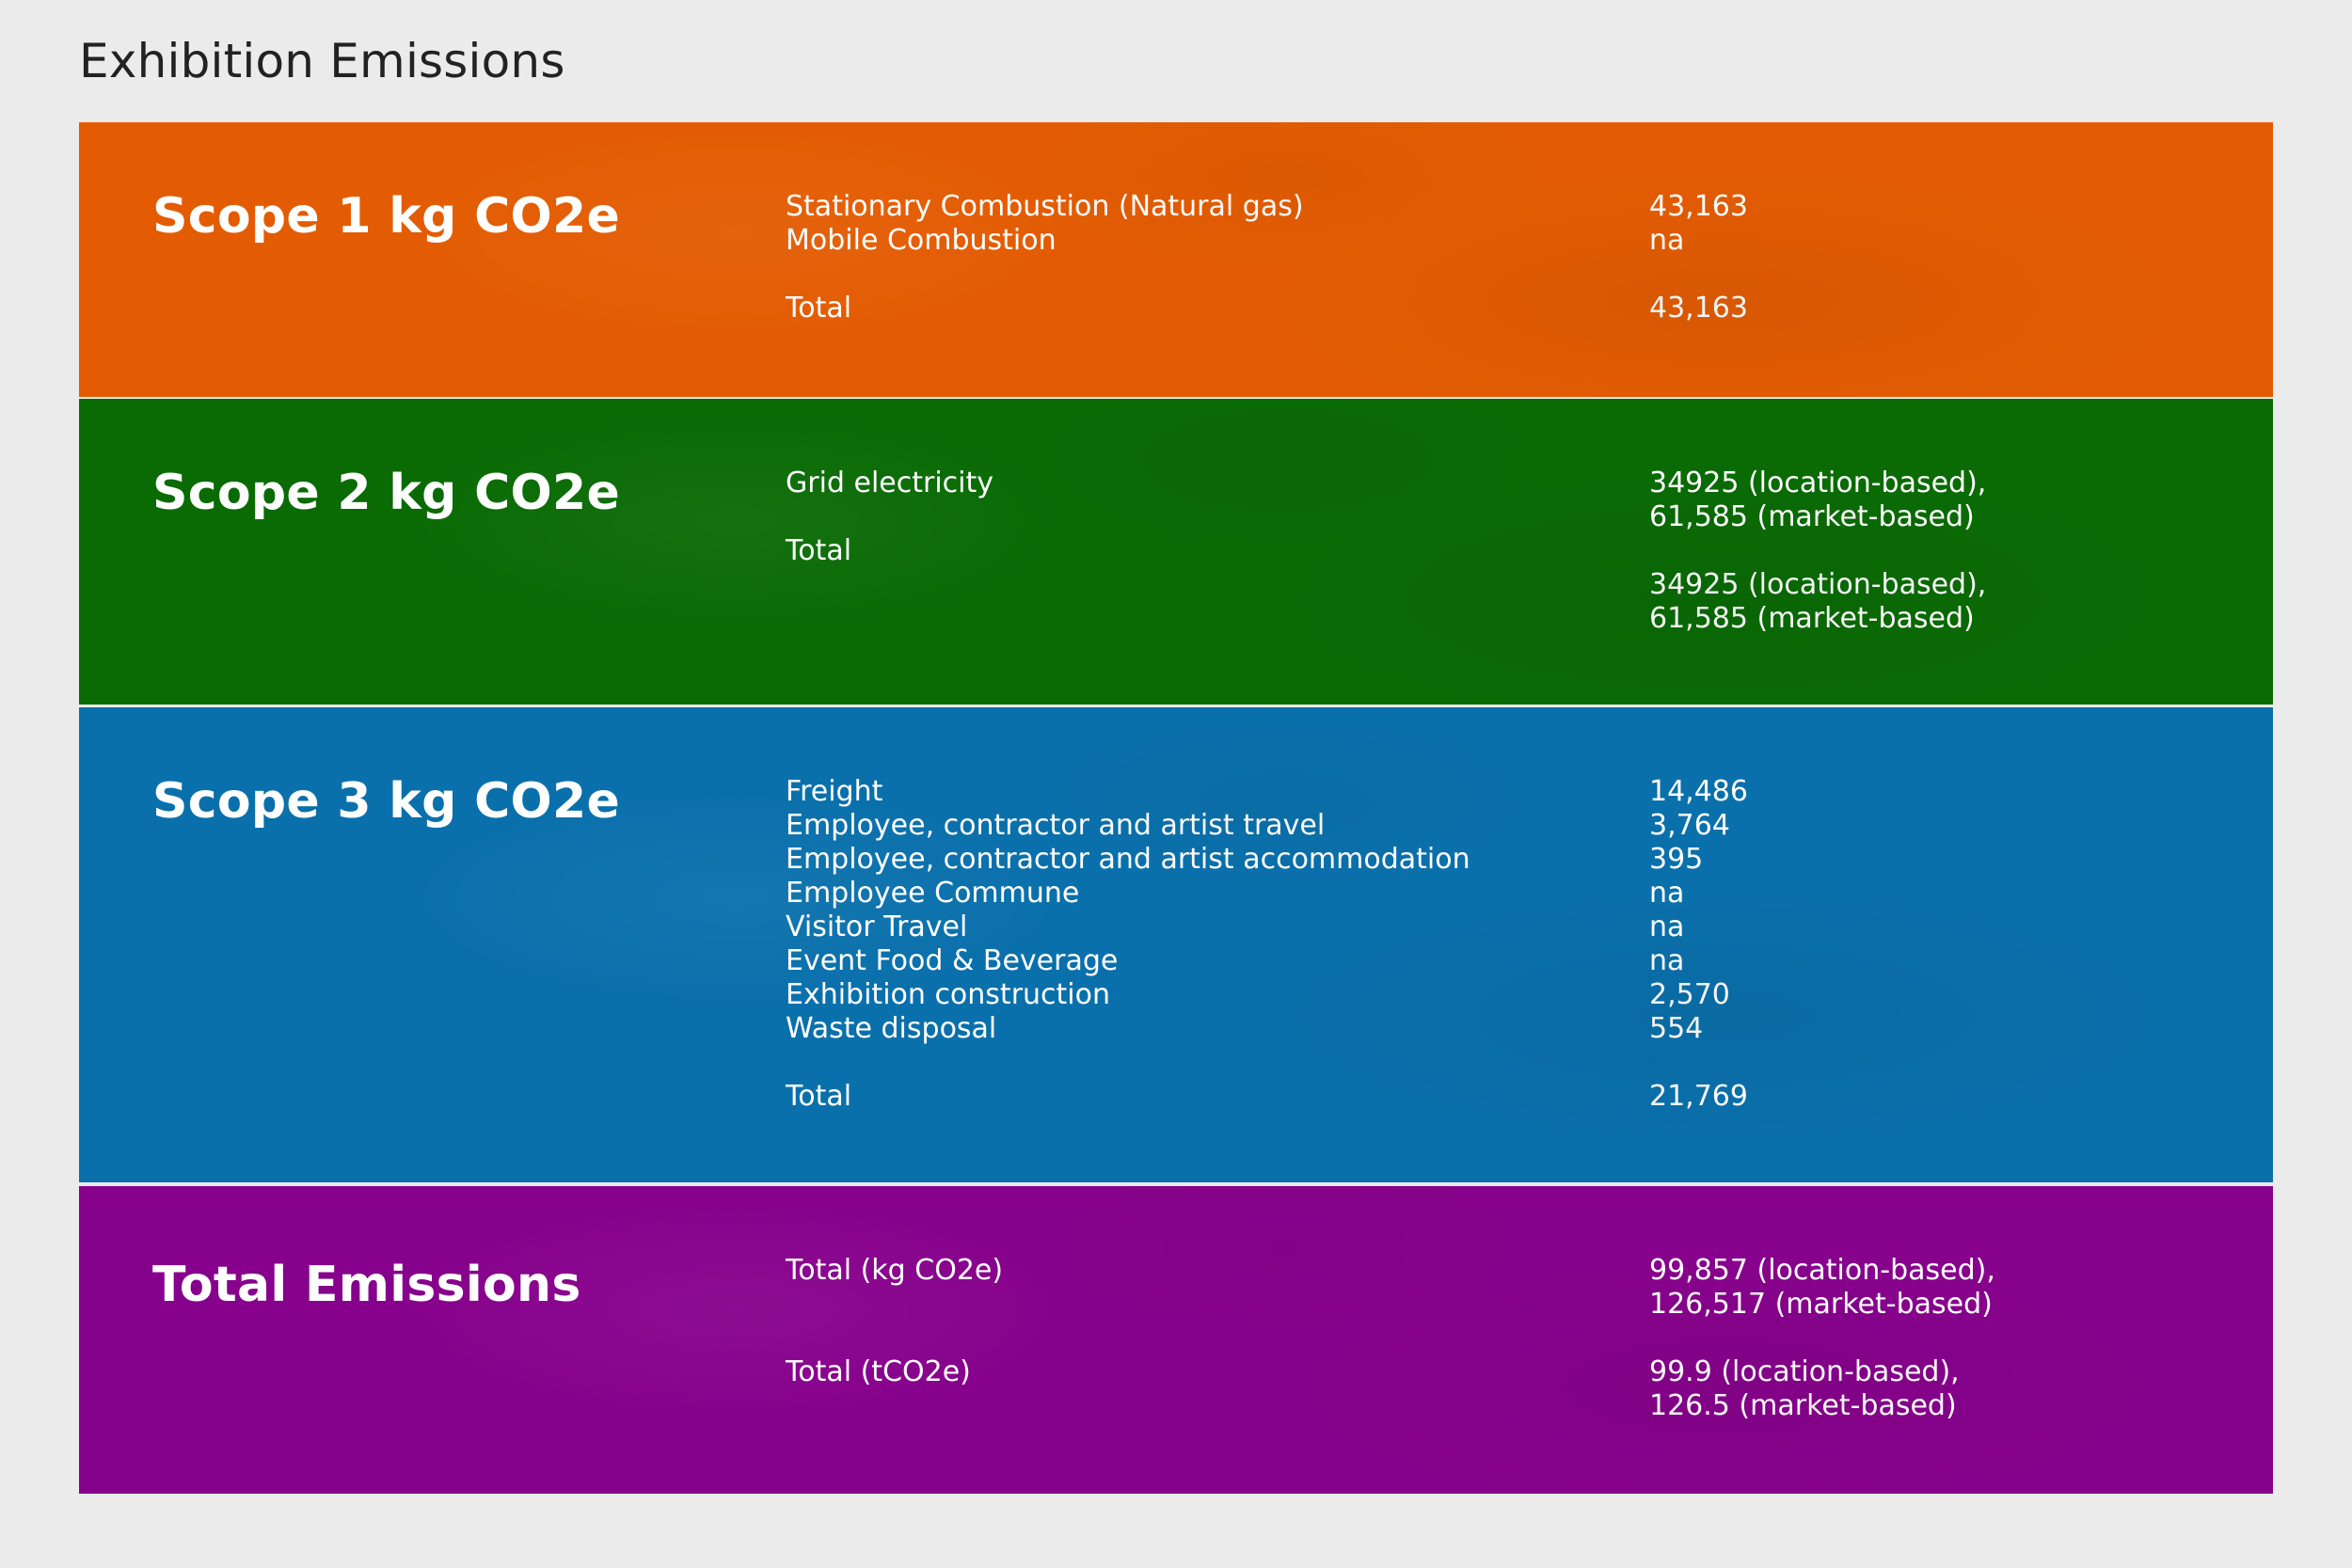 The width and height of the screenshot is (2352, 1568). What do you see at coordinates (1689, 995) in the screenshot?
I see `row-value: 2,570` at bounding box center [1689, 995].